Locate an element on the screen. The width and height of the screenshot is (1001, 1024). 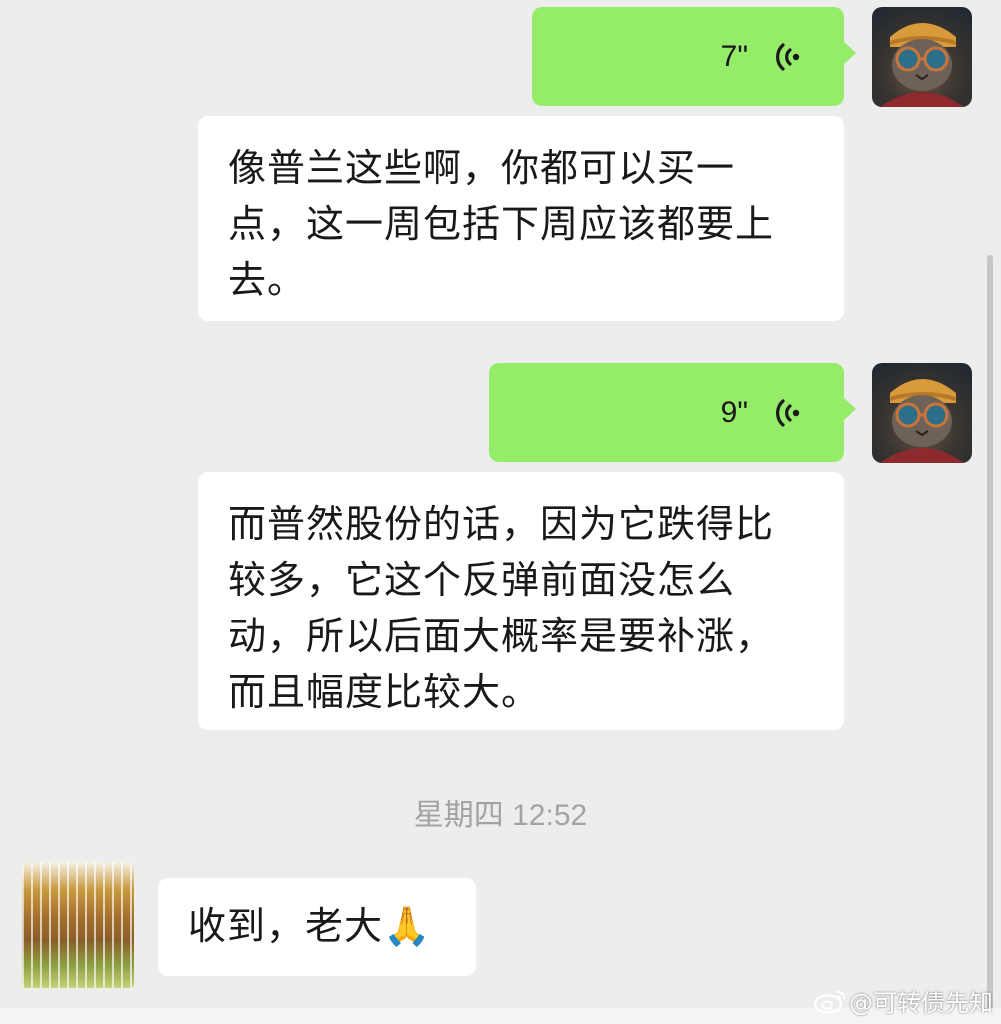
voice-duration: 7" is located at coordinates (734, 56).